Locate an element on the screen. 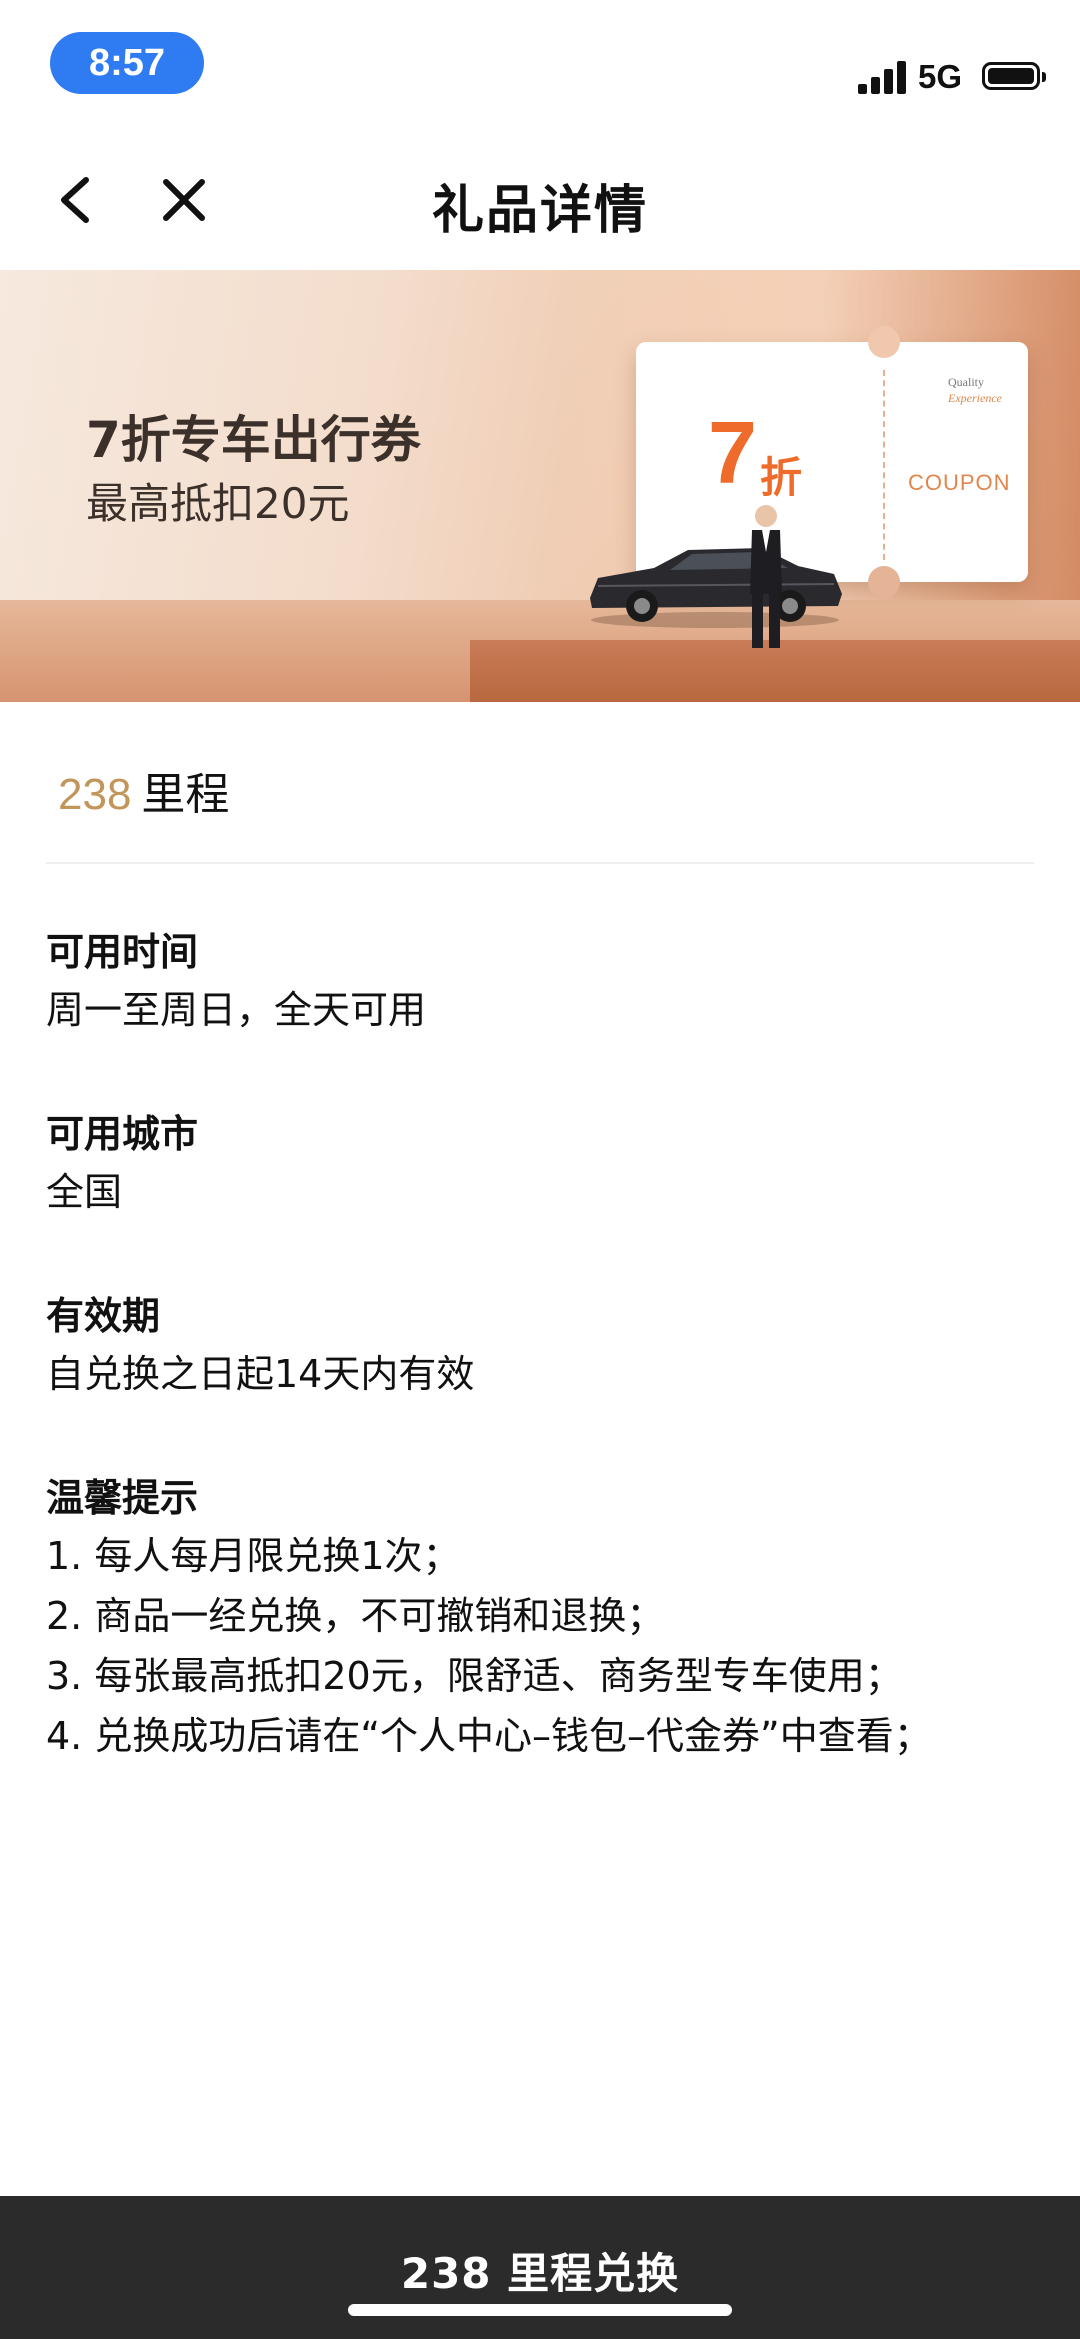  nav-bar: 礼品详情 is located at coordinates (540, 200).